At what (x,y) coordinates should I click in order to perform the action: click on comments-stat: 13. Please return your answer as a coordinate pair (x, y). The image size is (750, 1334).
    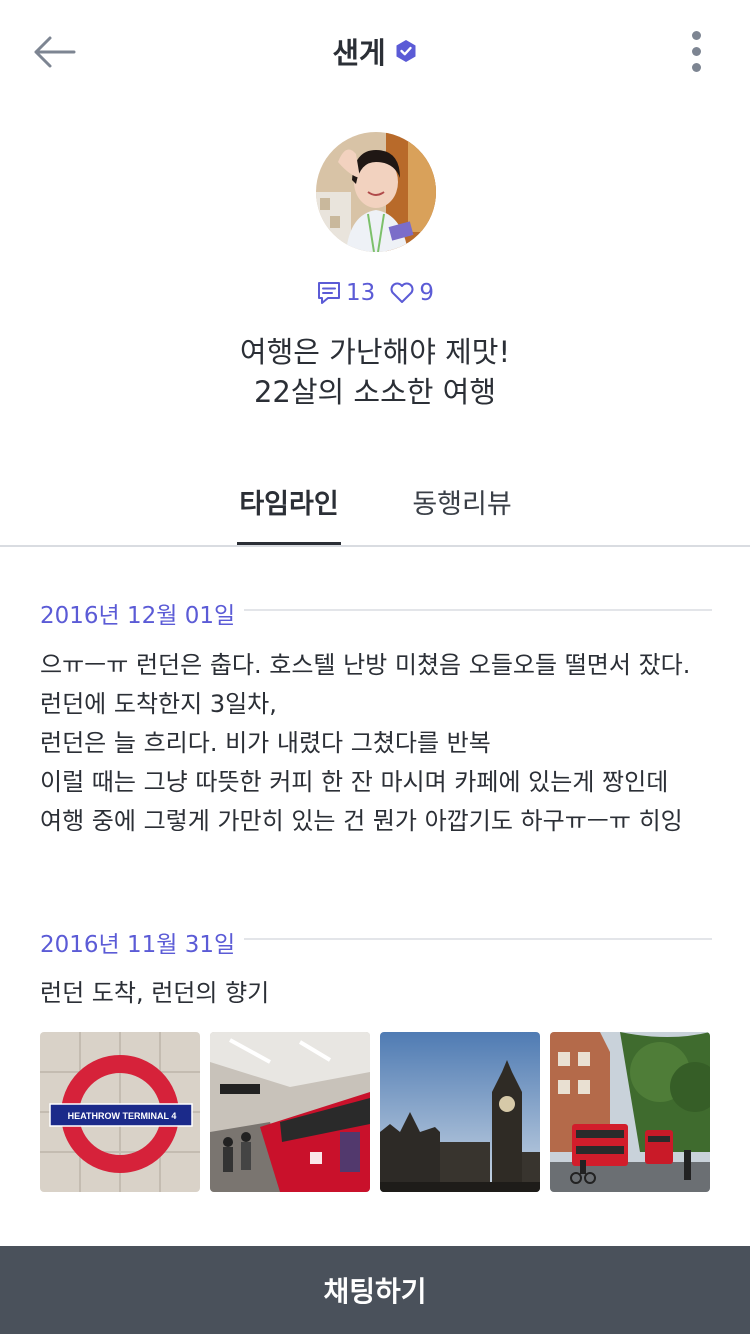
    Looking at the image, I should click on (345, 293).